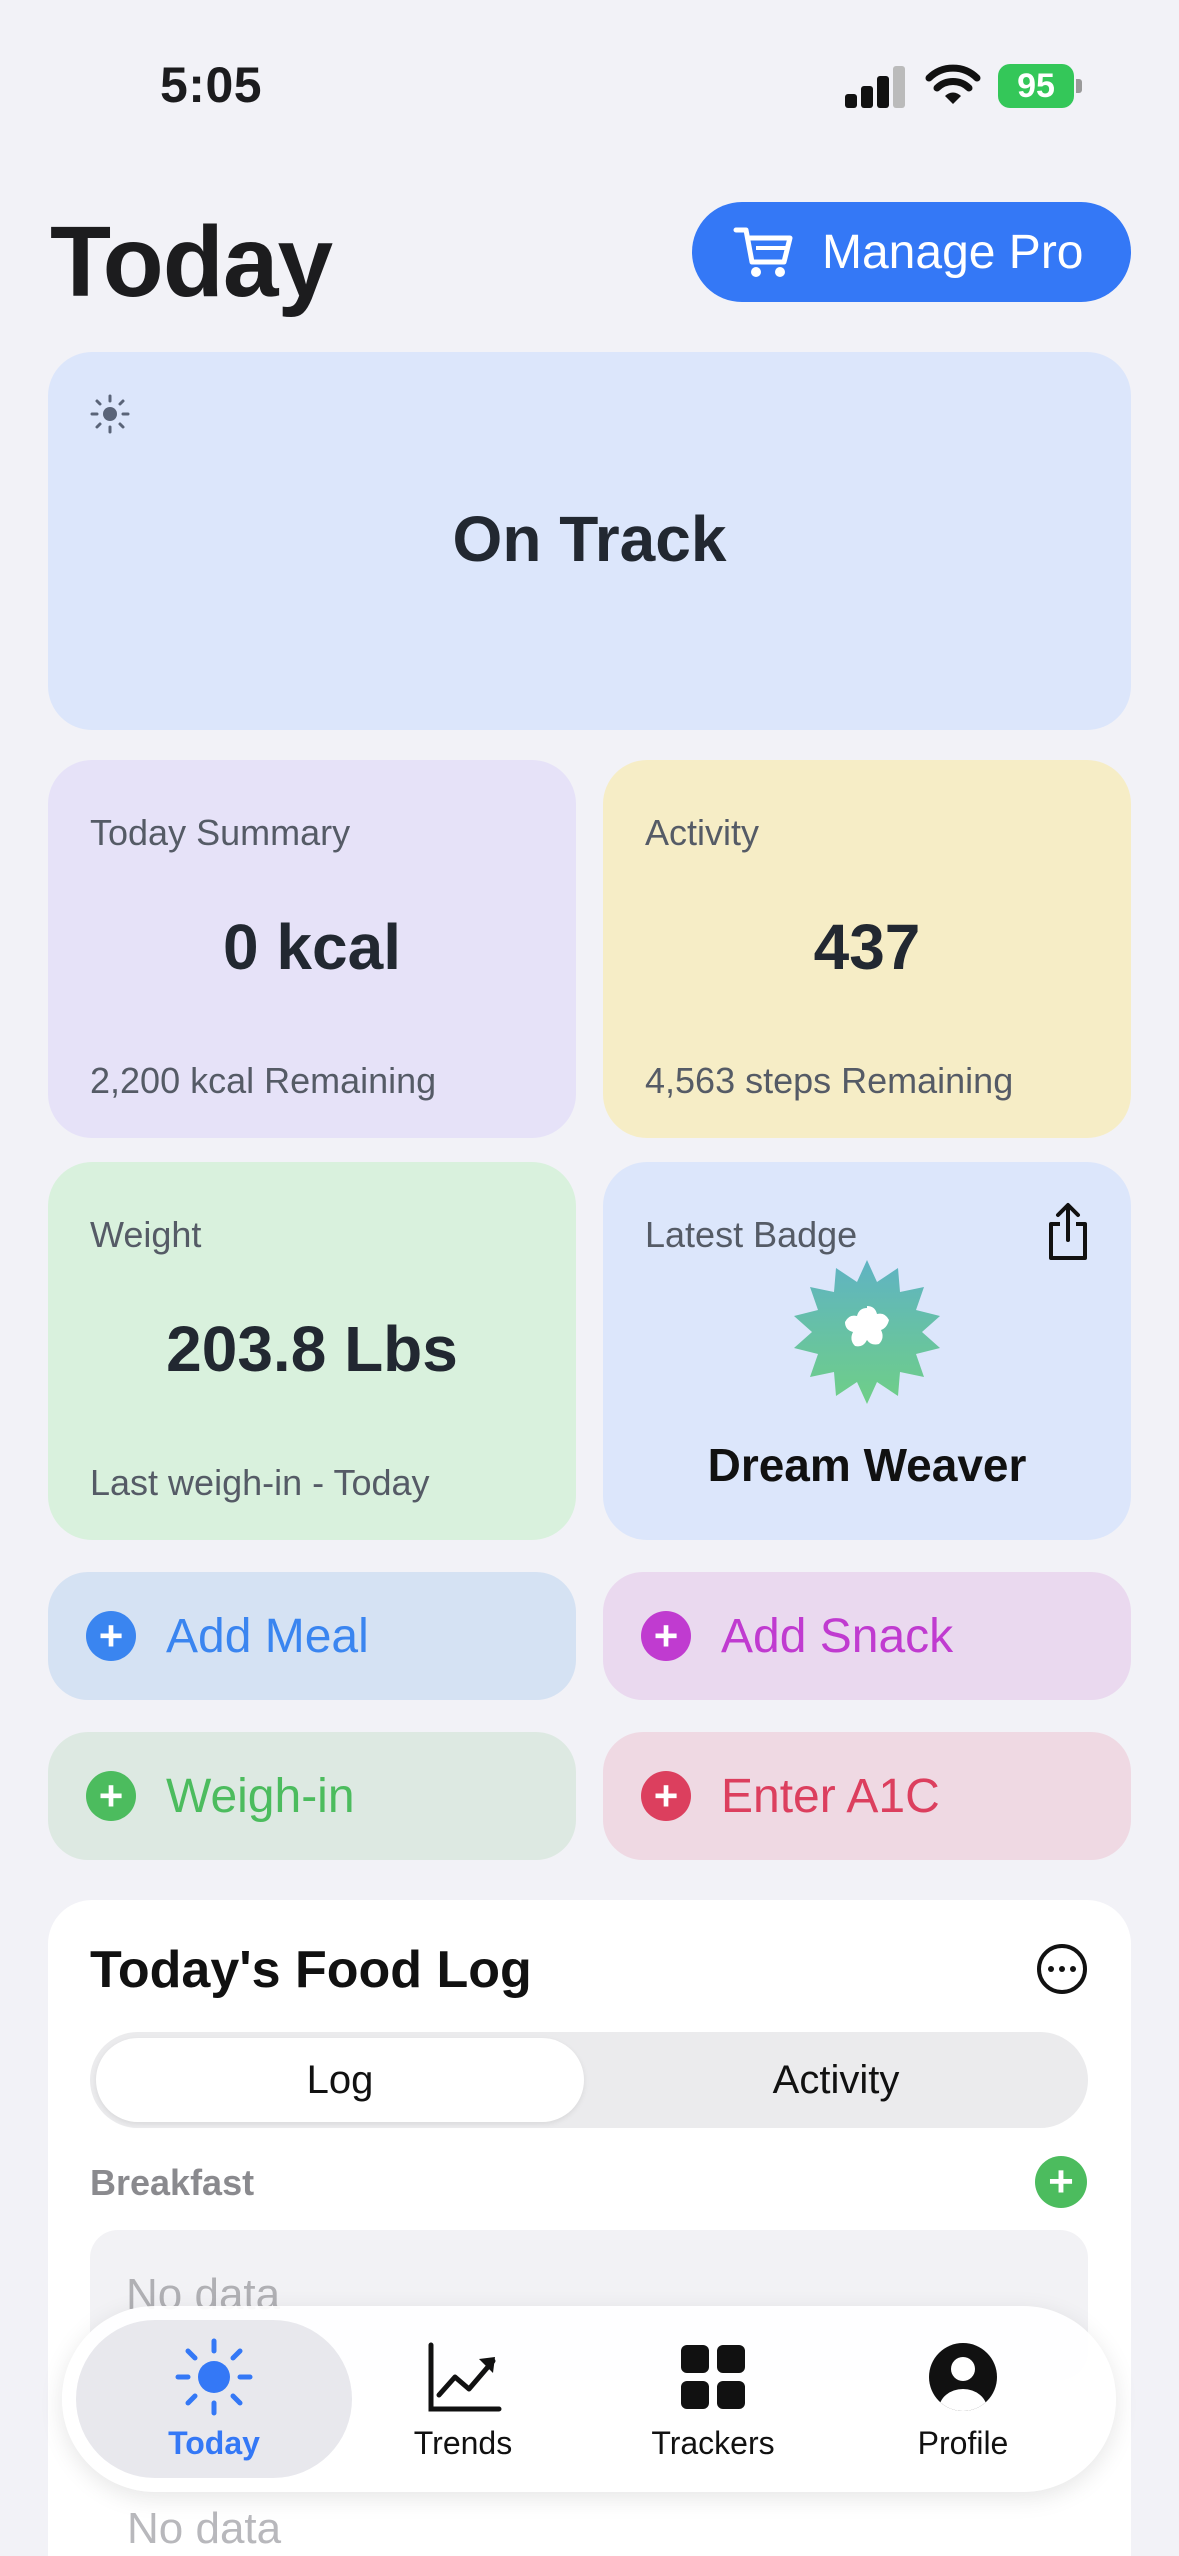  Describe the element at coordinates (875, 87) in the screenshot. I see `cellular-signal-icon` at that location.